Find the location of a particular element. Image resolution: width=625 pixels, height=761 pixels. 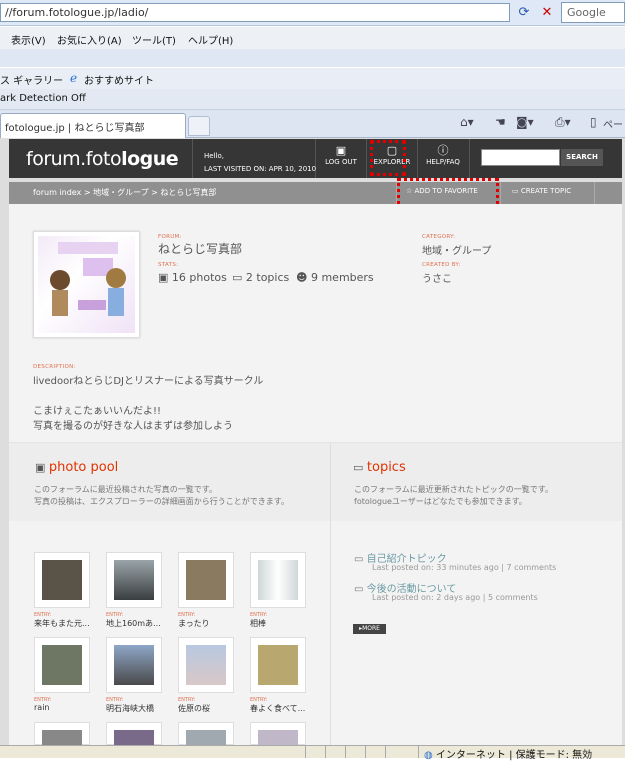

category-label: CATEGORY: is located at coordinates (439, 237).